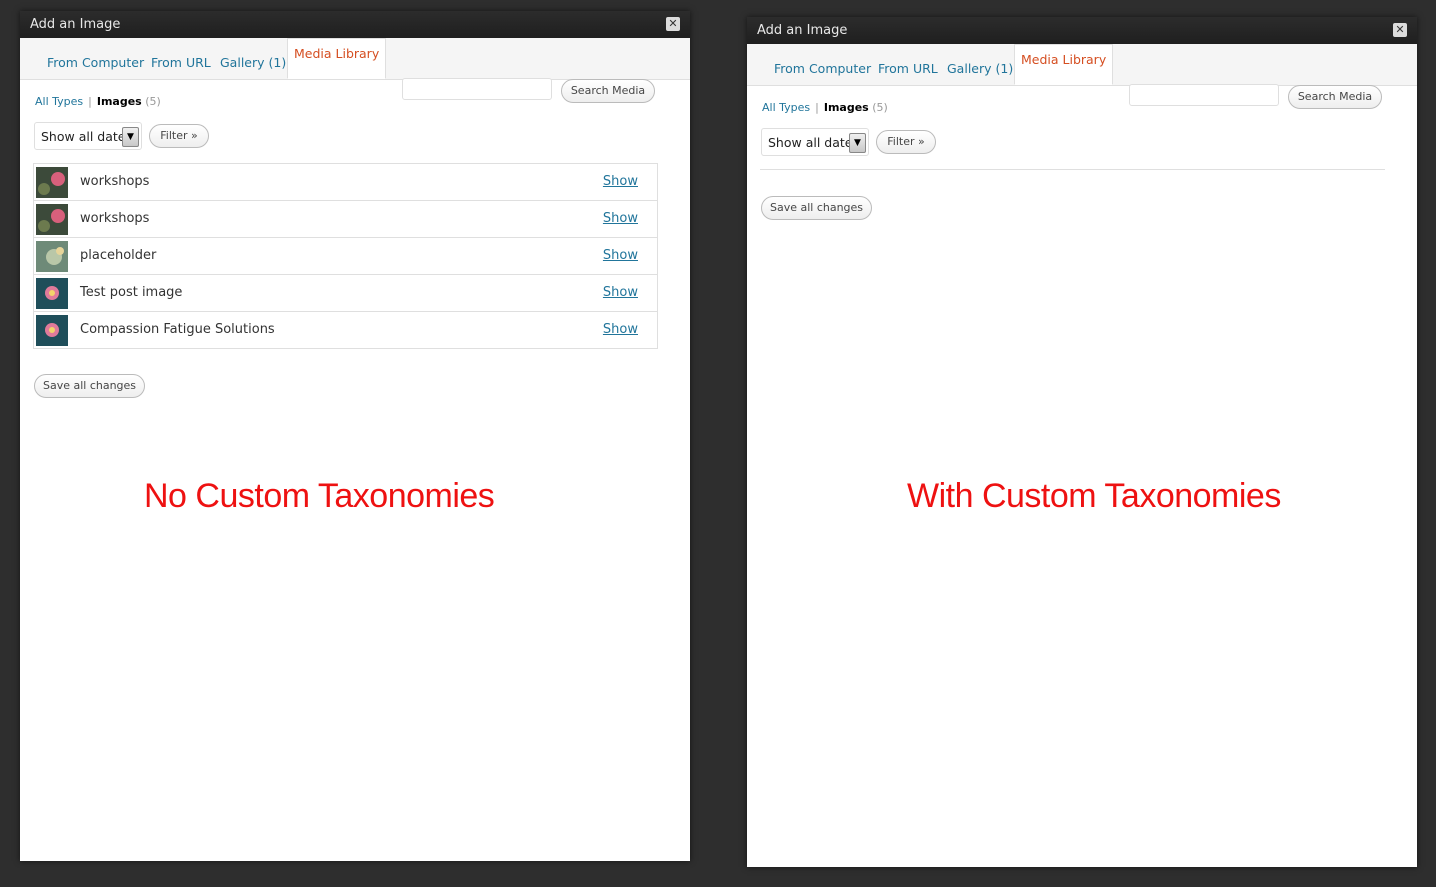  I want to click on caption-label: No Custom Taxonomies, so click(319, 496).